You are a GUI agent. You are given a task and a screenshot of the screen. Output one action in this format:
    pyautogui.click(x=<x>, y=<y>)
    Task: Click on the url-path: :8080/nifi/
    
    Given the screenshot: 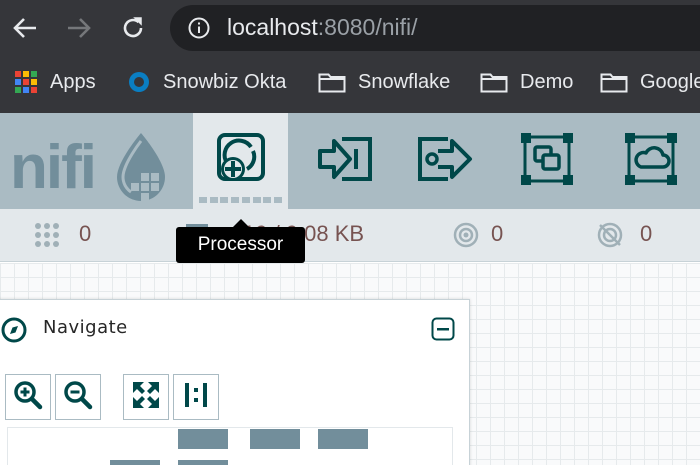 What is the action you would take?
    pyautogui.click(x=367, y=27)
    